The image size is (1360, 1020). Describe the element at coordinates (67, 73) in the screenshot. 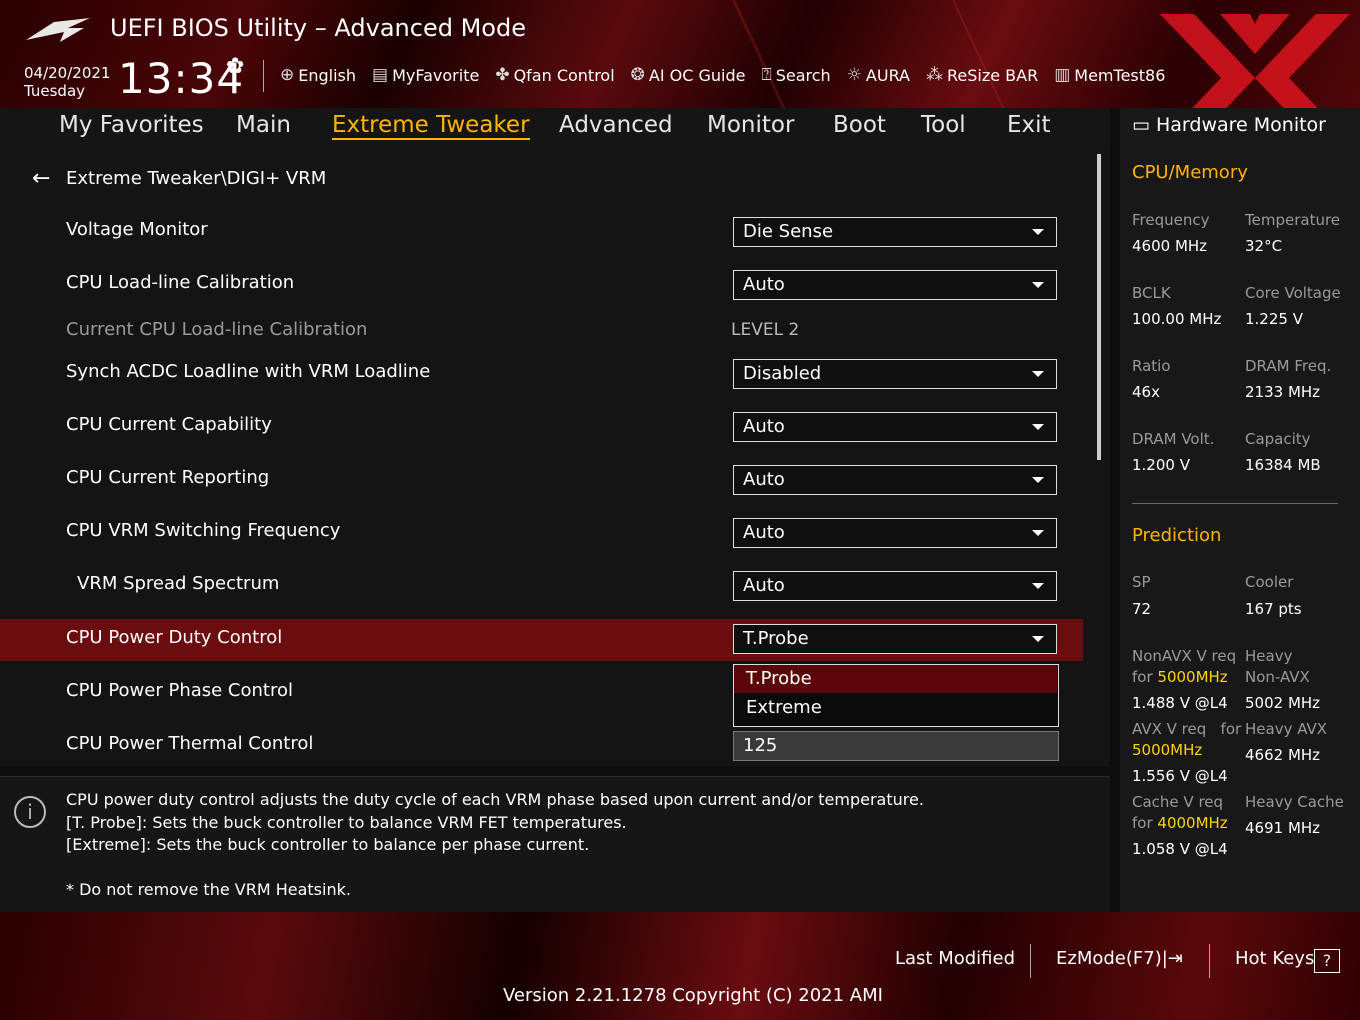

I see `date: 04/20/2021` at that location.